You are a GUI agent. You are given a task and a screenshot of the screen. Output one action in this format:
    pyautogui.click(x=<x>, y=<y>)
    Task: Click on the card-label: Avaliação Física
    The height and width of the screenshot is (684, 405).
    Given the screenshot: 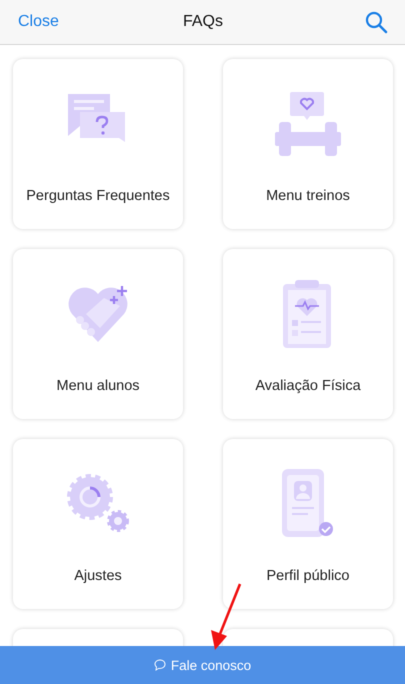 What is the action you would take?
    pyautogui.click(x=308, y=386)
    